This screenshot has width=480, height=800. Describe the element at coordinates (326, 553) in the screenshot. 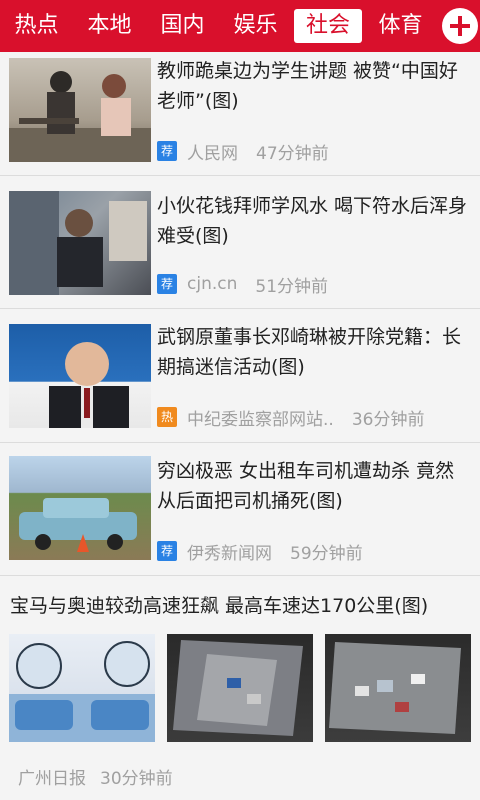

I see `news-time: 59分钟前` at that location.